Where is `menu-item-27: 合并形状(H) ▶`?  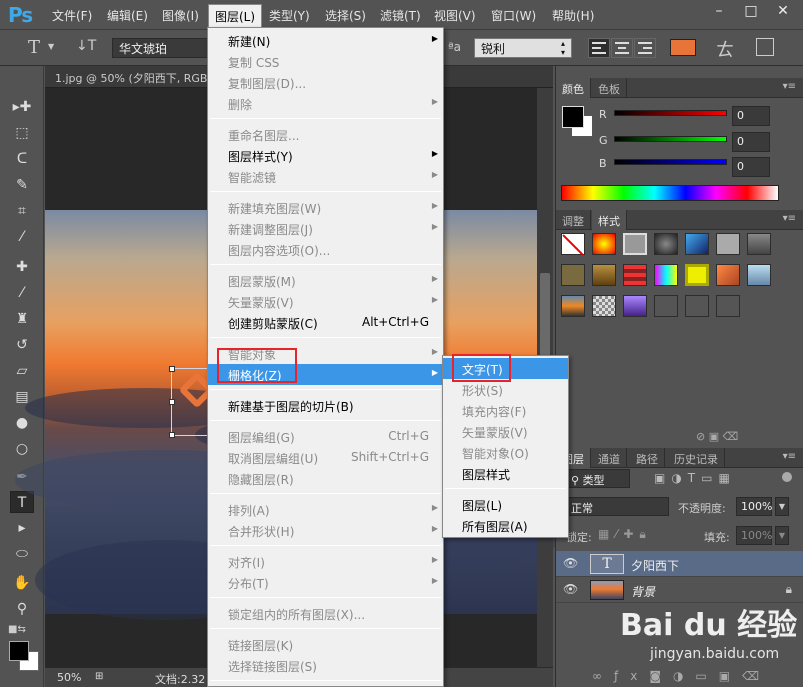 menu-item-27: 合并形状(H) ▶ is located at coordinates (325, 530).